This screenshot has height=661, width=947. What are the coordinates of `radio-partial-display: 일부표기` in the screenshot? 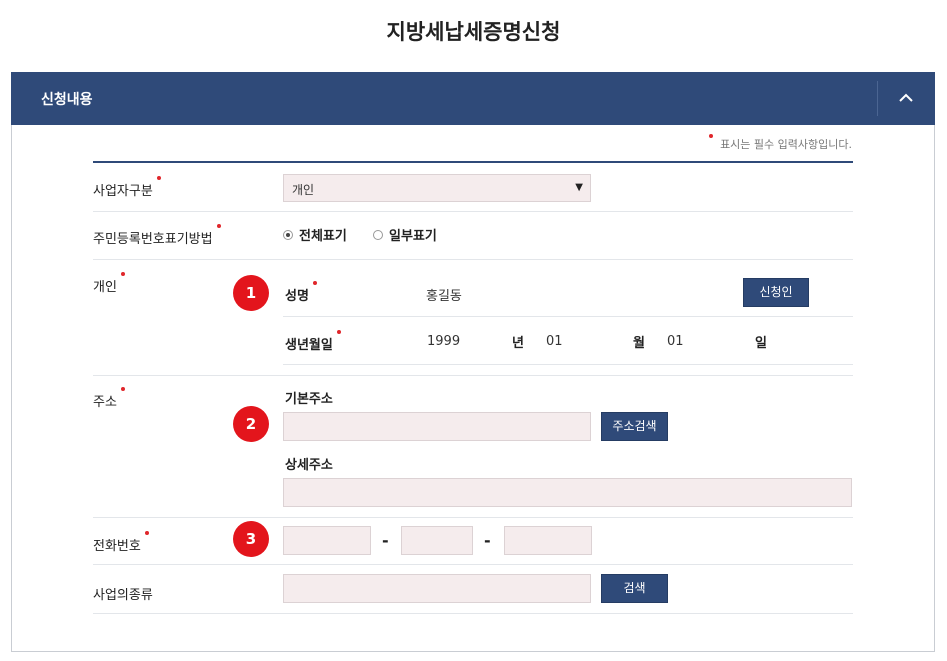 It's located at (405, 234).